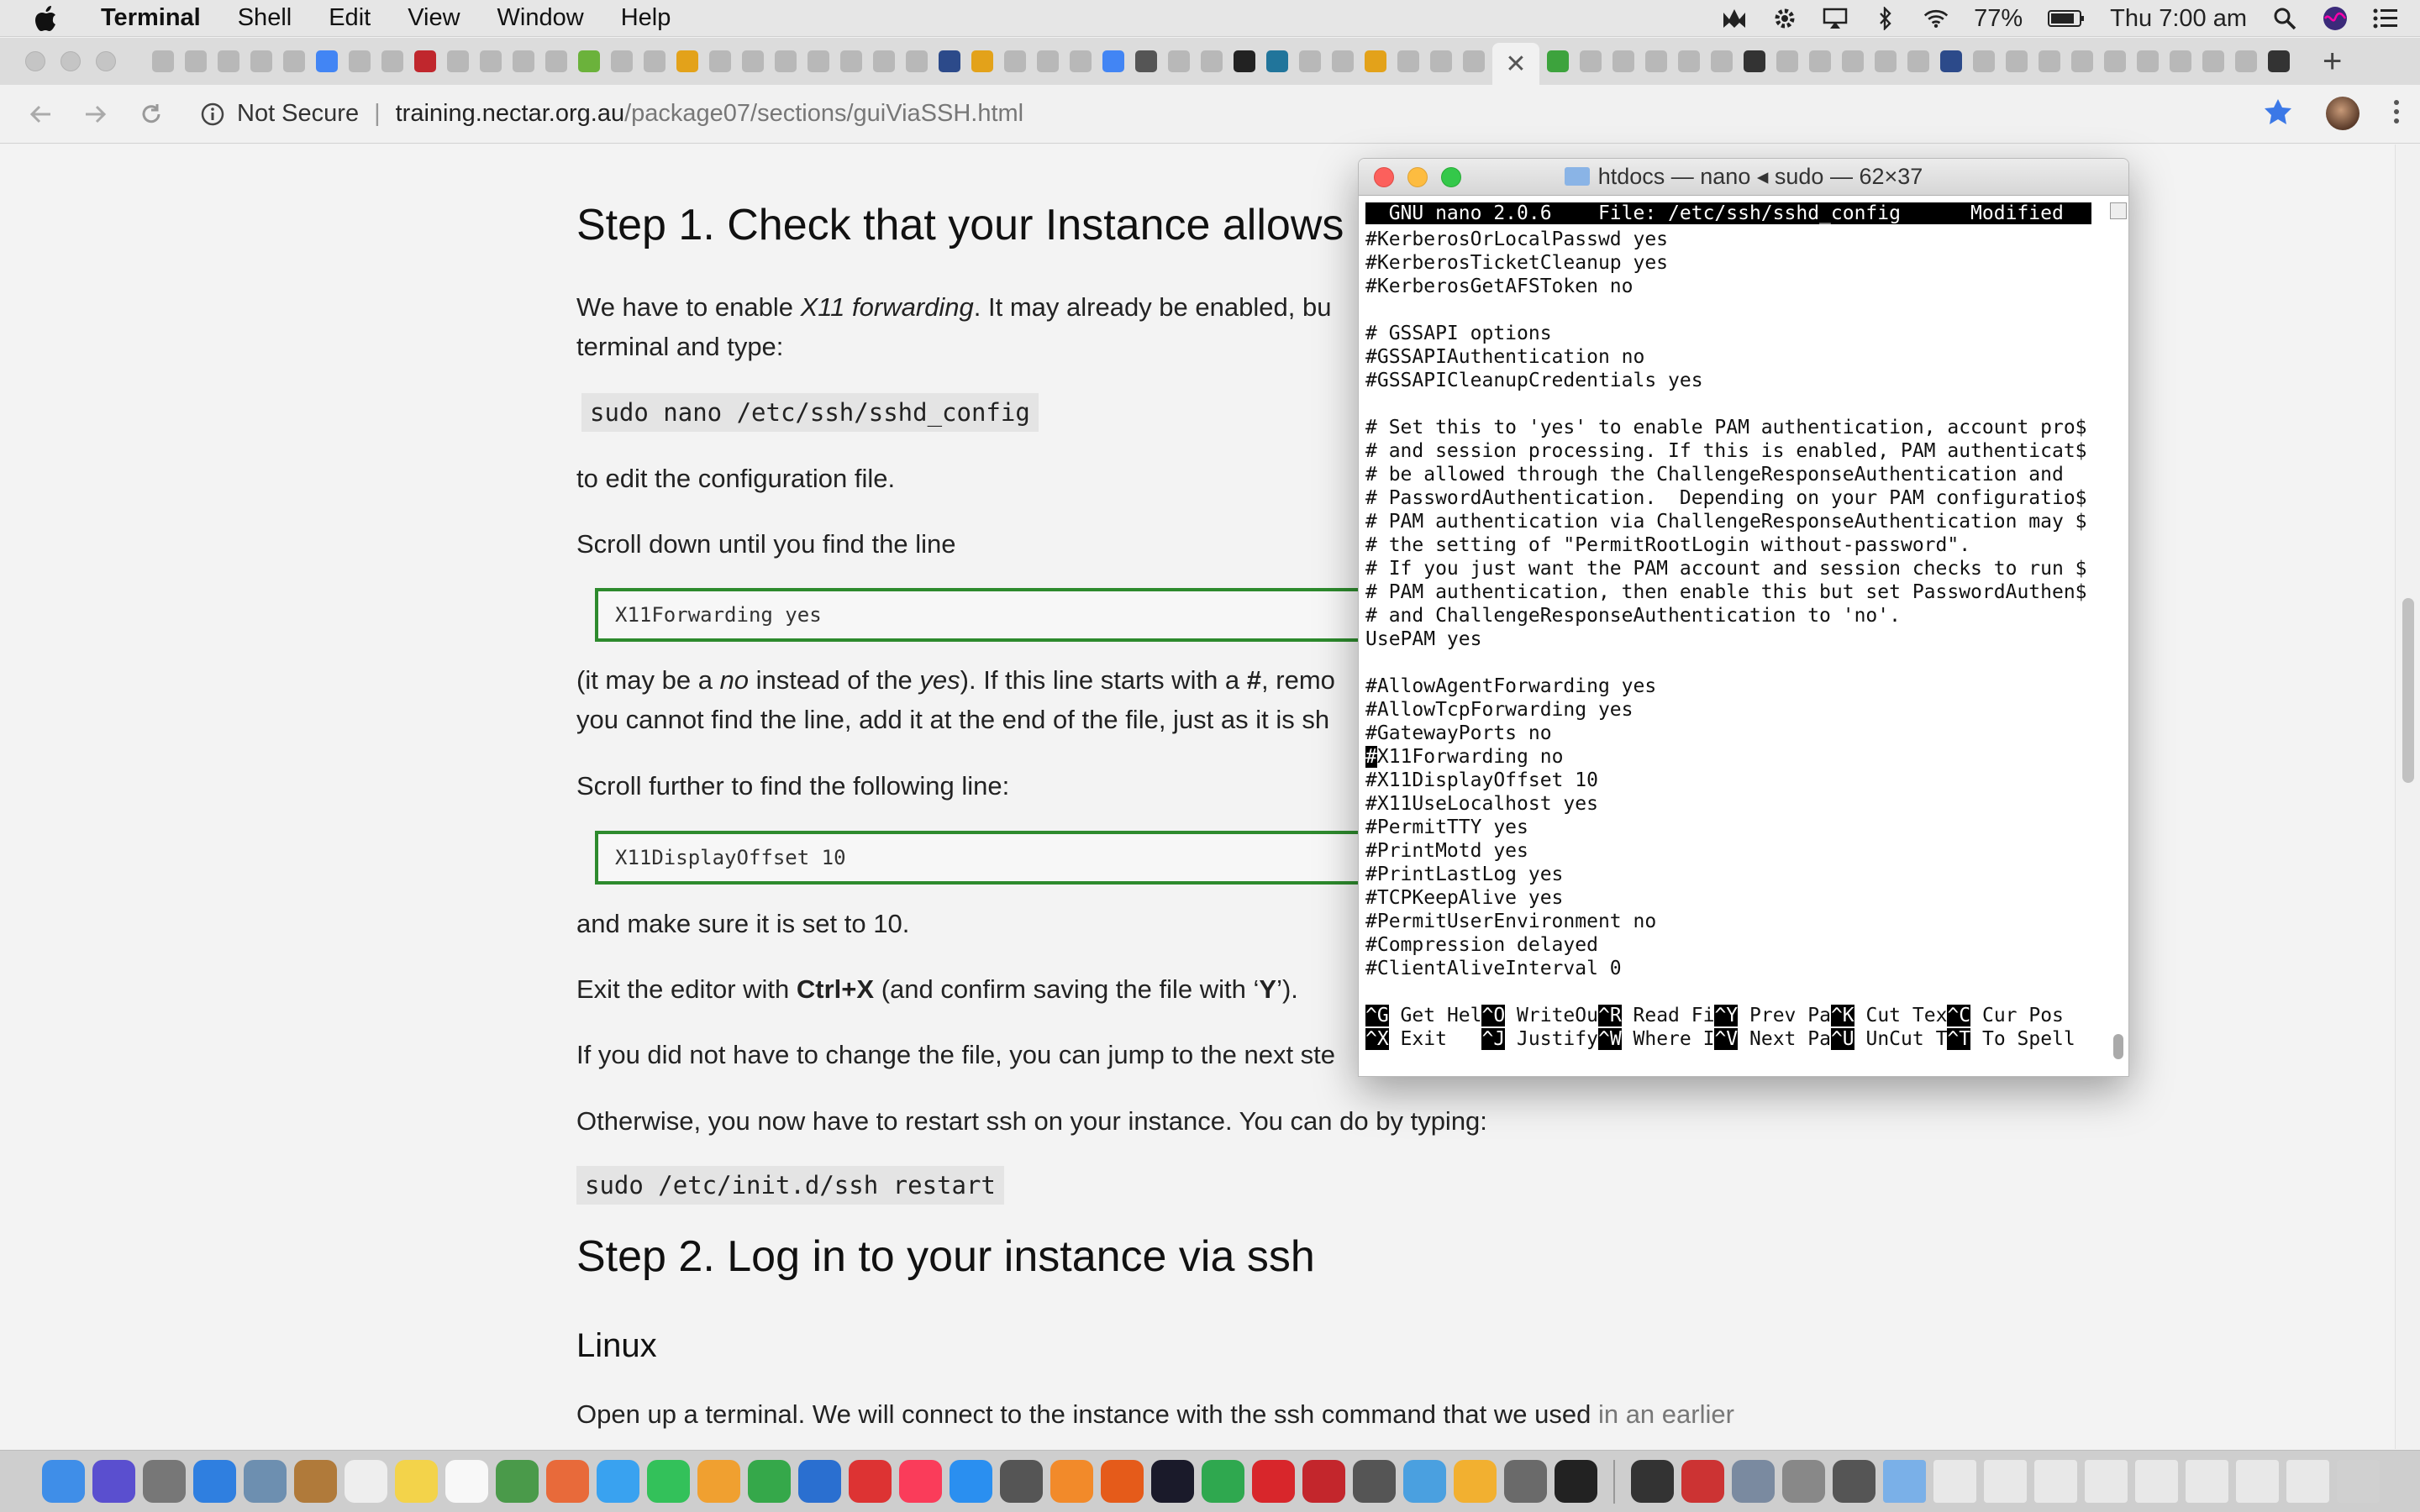  Describe the element at coordinates (2118, 1046) in the screenshot. I see `terminal-scrollbar-thumb` at that location.